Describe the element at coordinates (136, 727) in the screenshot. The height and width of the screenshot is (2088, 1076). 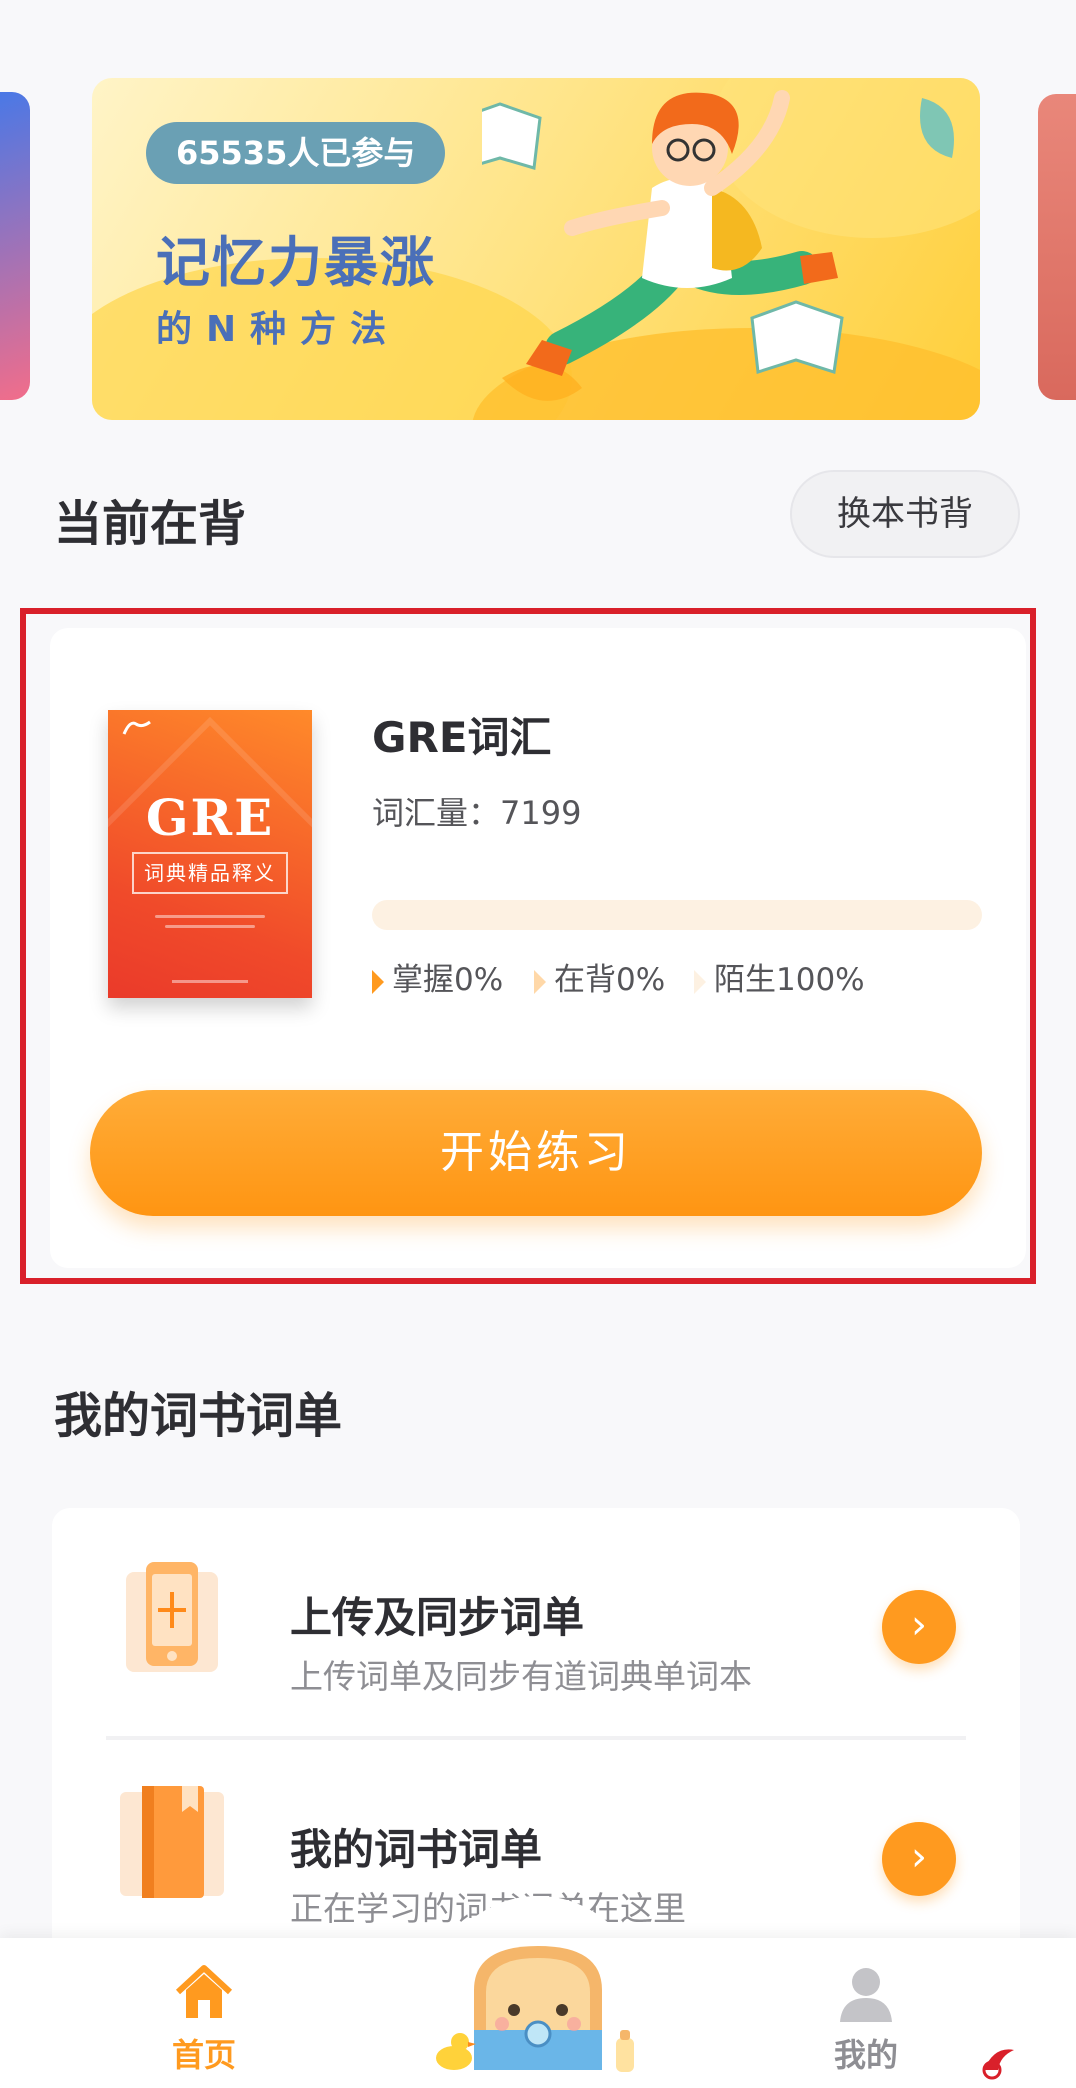
I see `youdao-logo-icon` at that location.